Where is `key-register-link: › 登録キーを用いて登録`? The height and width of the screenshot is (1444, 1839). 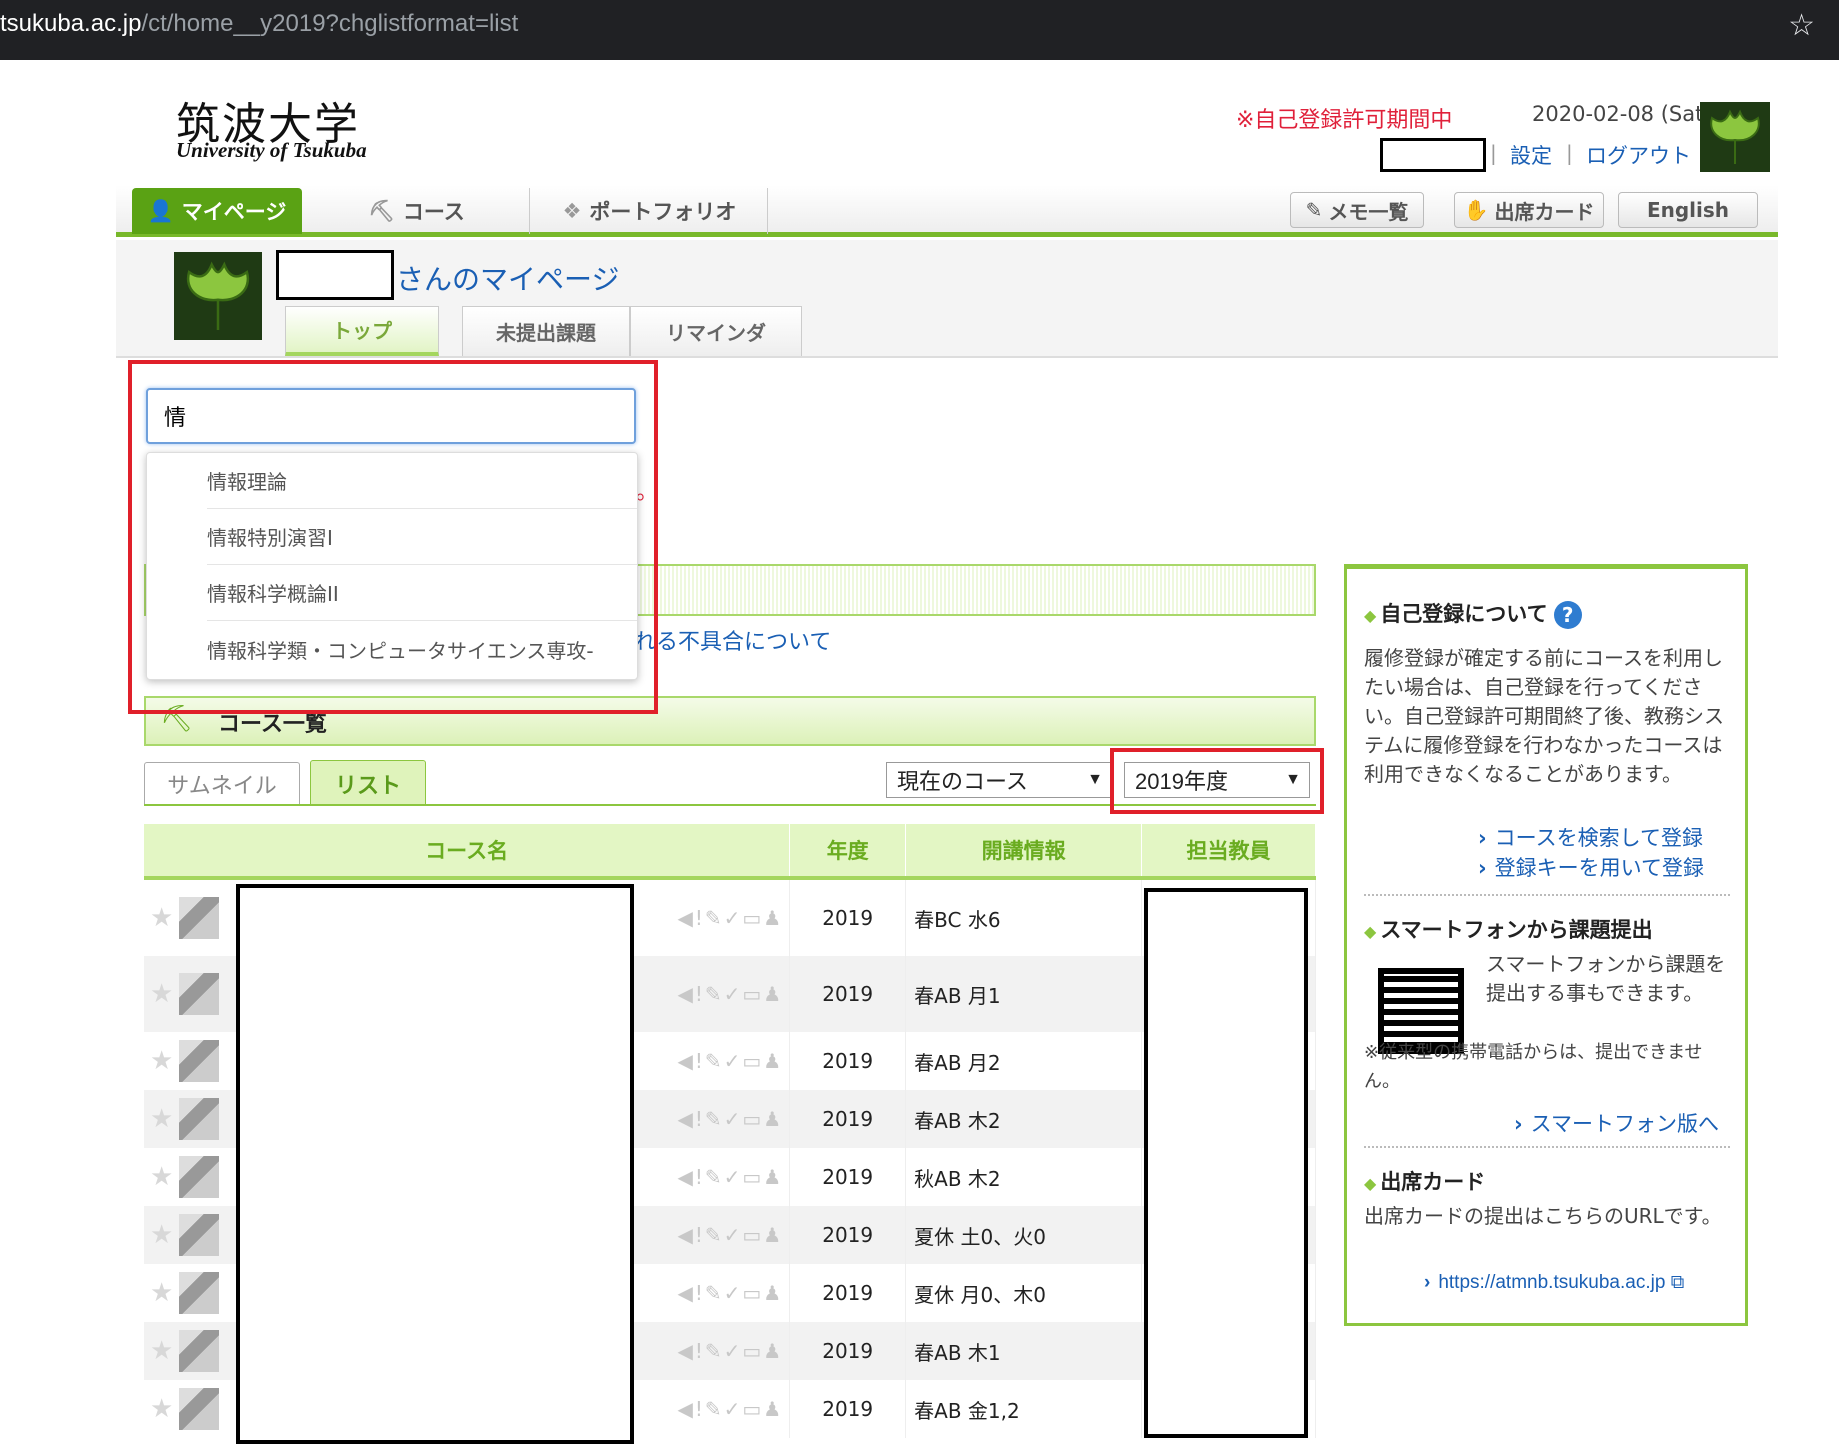 key-register-link: › 登録キーを用いて登録 is located at coordinates (1591, 867).